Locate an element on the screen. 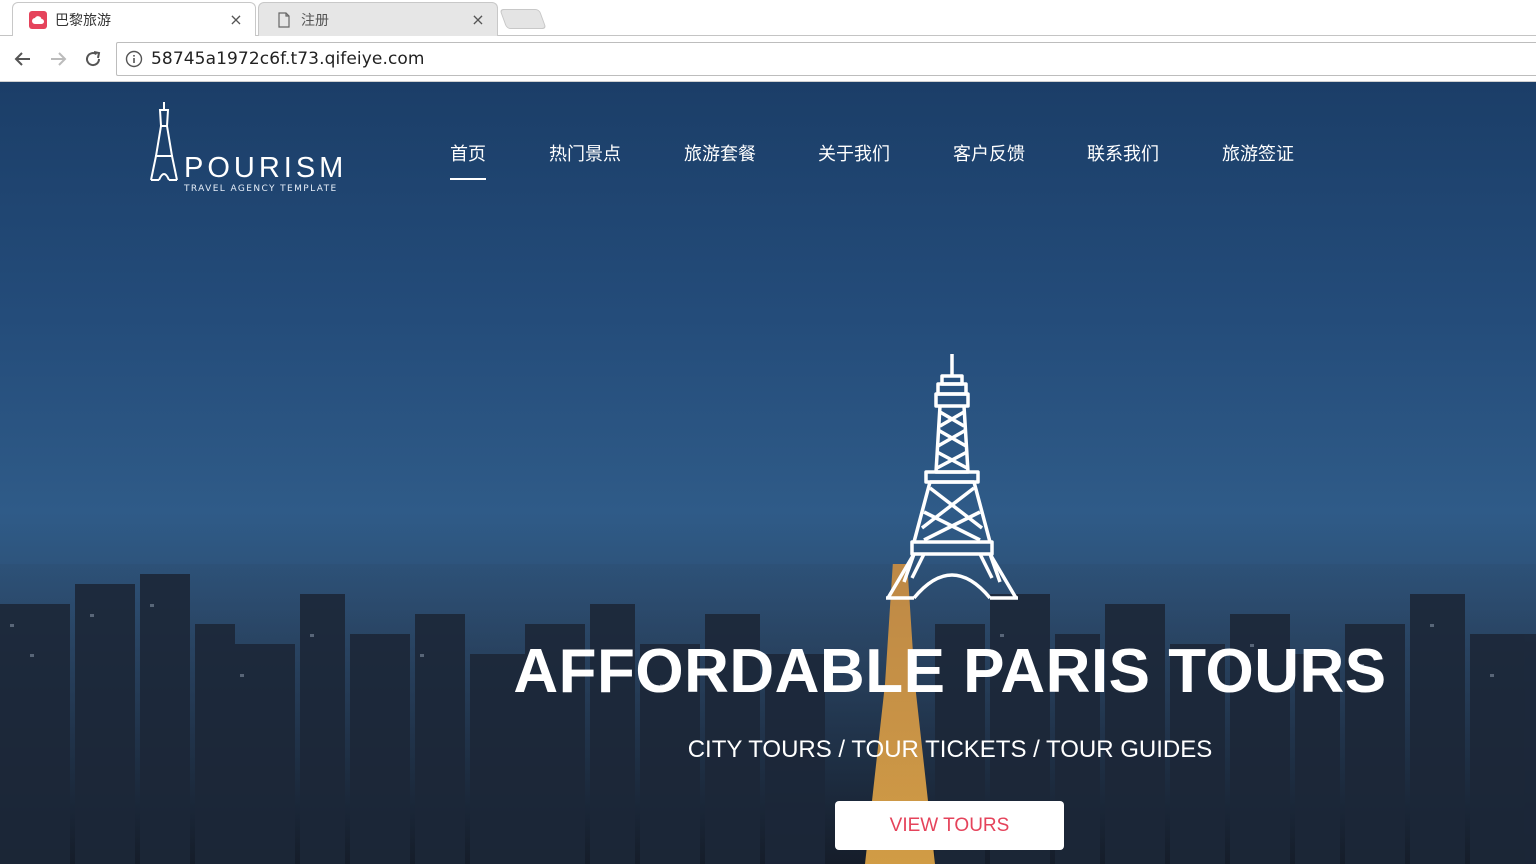 The width and height of the screenshot is (1536, 864). site-info-icon is located at coordinates (134, 59).